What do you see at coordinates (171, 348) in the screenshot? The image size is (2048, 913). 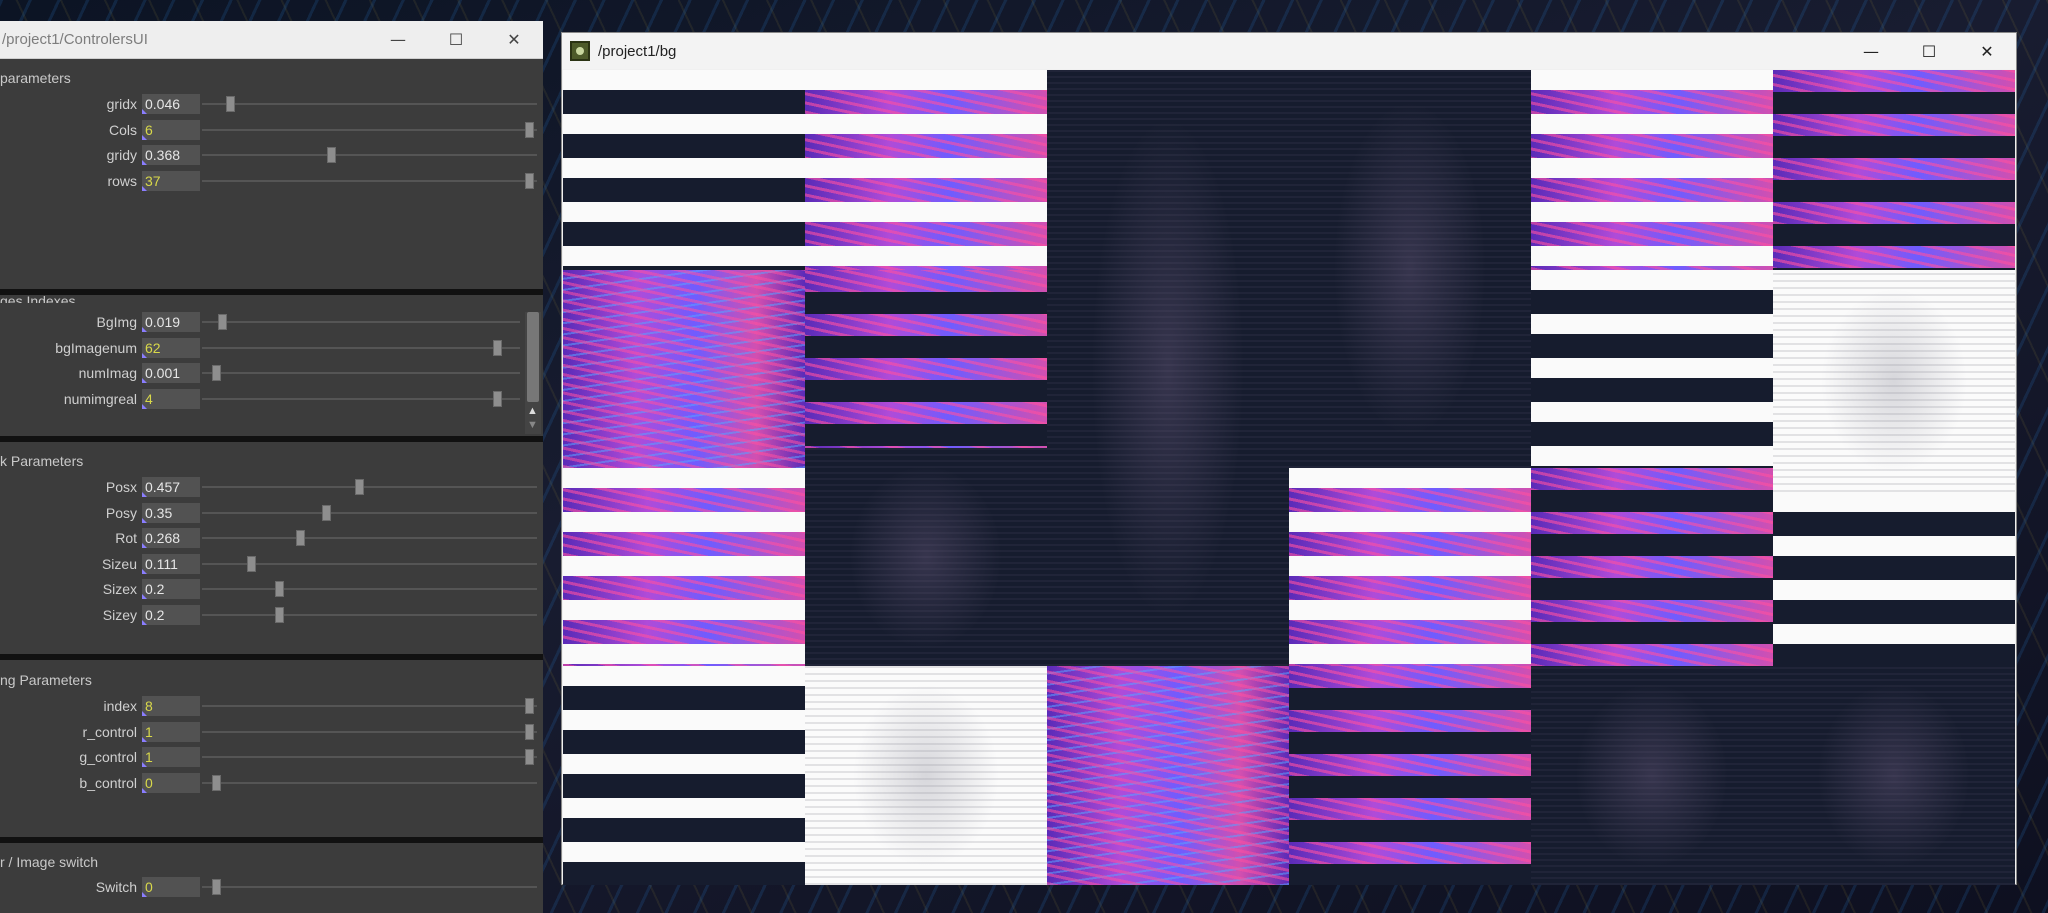 I see `param-value-field: 62` at bounding box center [171, 348].